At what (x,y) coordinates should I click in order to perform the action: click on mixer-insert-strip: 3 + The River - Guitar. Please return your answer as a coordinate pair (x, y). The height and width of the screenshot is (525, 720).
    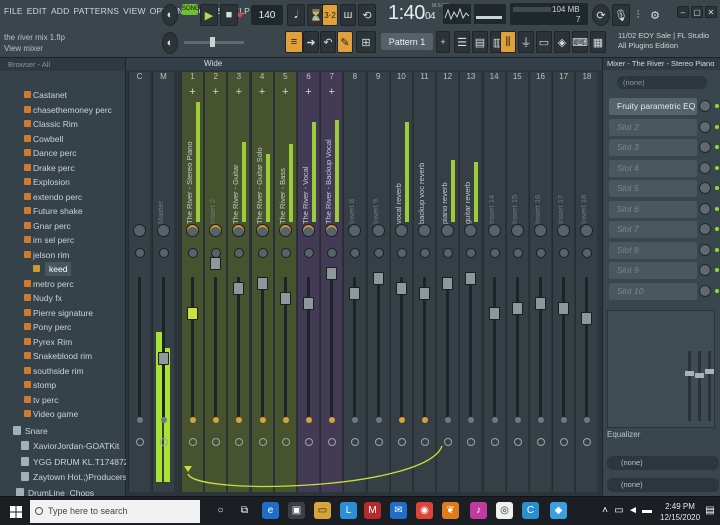
    Looking at the image, I should click on (238, 282).